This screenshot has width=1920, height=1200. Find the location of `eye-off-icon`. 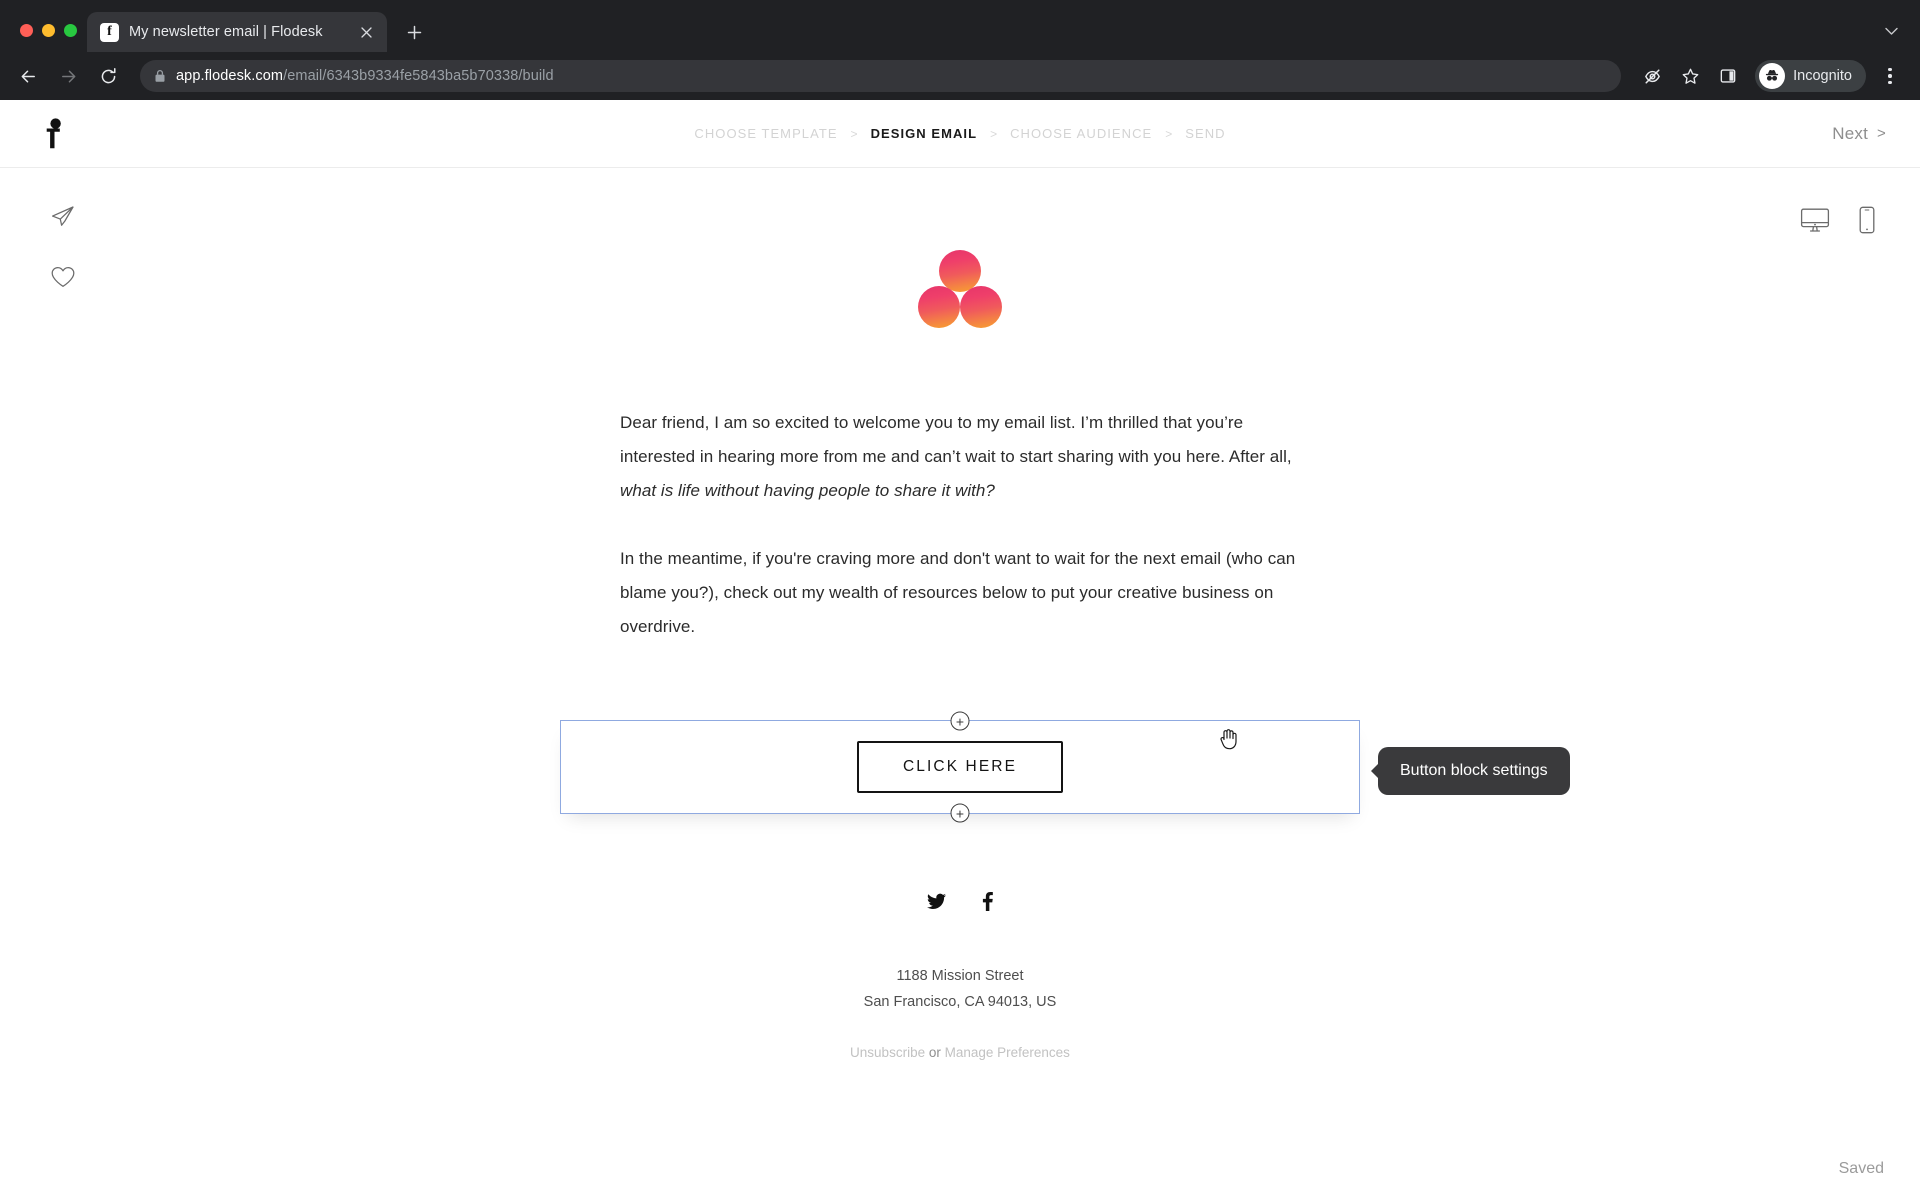

eye-off-icon is located at coordinates (1652, 76).